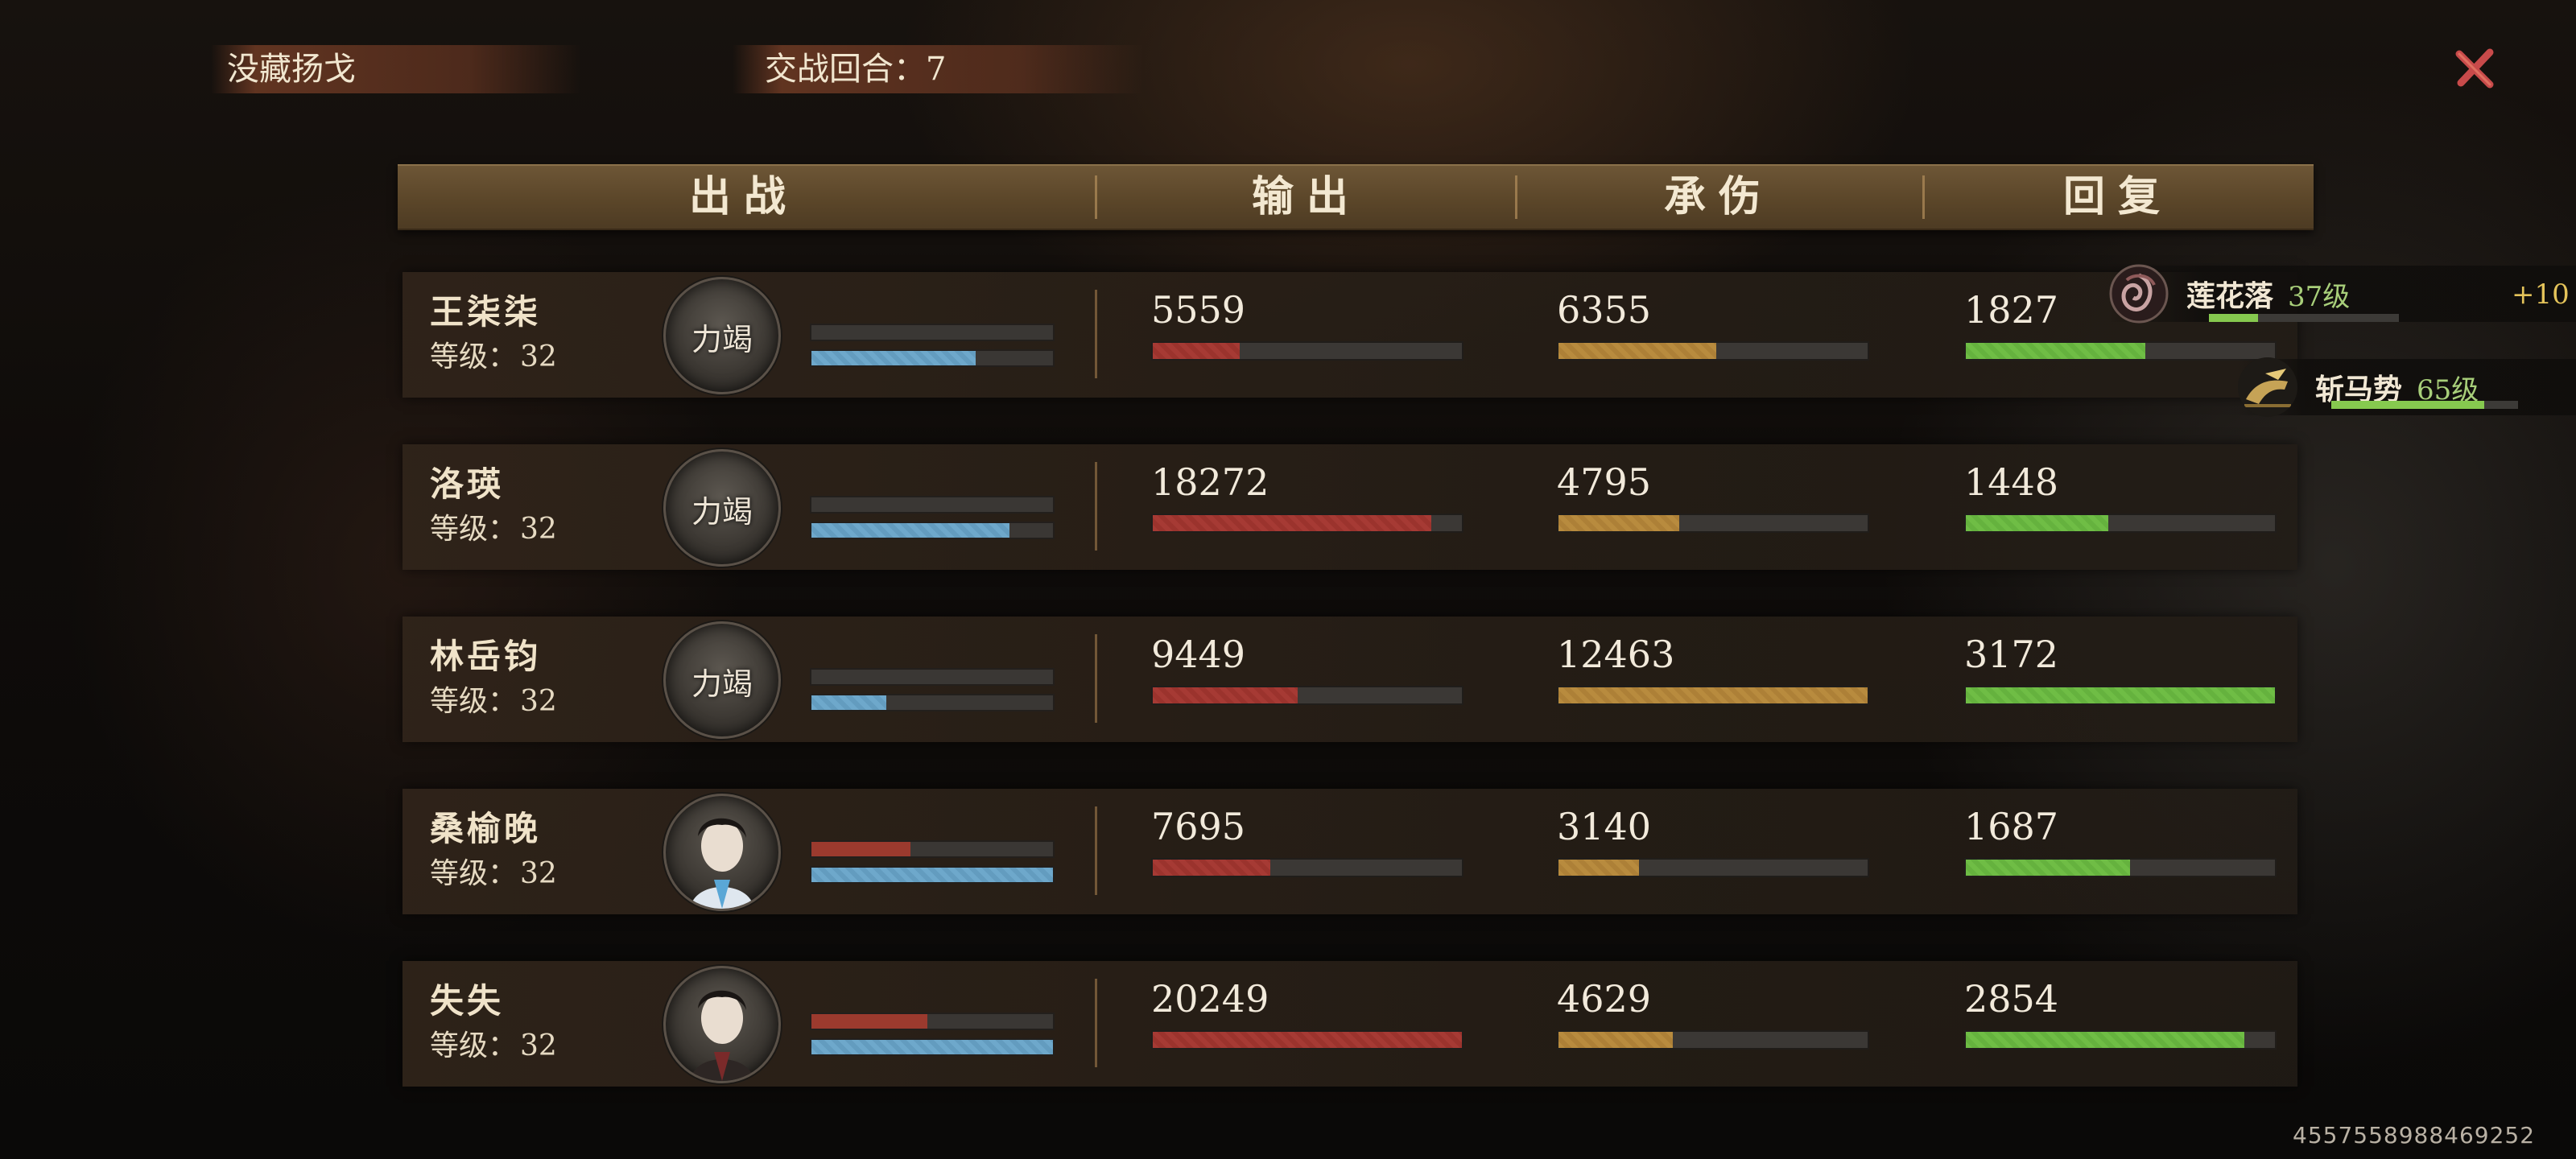 This screenshot has height=1159, width=2576. What do you see at coordinates (2012, 654) in the screenshot?
I see `heal-value: 3172` at bounding box center [2012, 654].